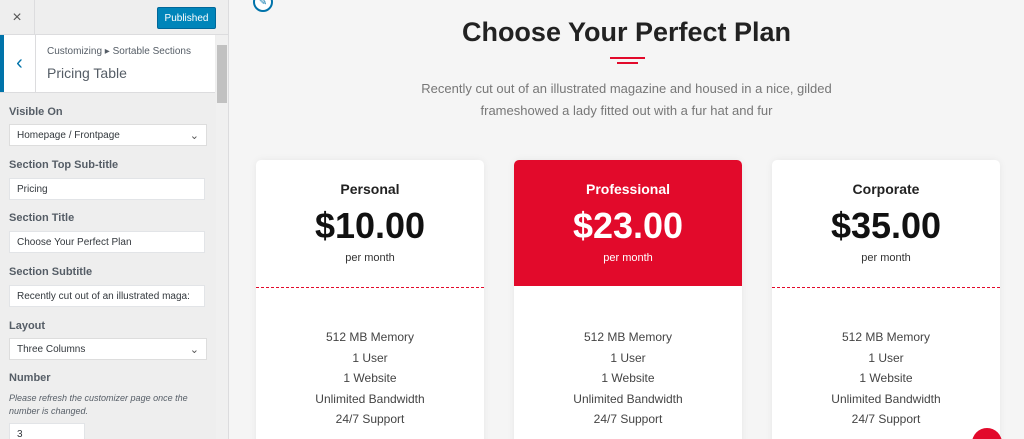  Describe the element at coordinates (886, 225) in the screenshot. I see `plan-price: $35.00` at that location.